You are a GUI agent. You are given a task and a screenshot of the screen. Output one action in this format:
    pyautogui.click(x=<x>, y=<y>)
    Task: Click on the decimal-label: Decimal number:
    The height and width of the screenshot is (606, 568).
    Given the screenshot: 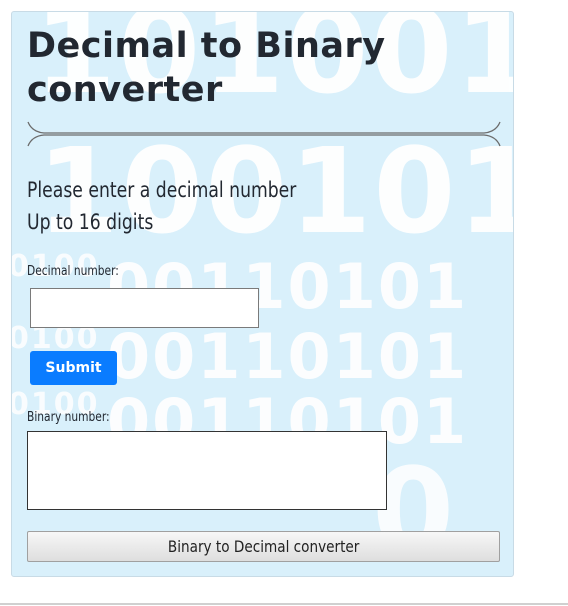 What is the action you would take?
    pyautogui.click(x=73, y=271)
    